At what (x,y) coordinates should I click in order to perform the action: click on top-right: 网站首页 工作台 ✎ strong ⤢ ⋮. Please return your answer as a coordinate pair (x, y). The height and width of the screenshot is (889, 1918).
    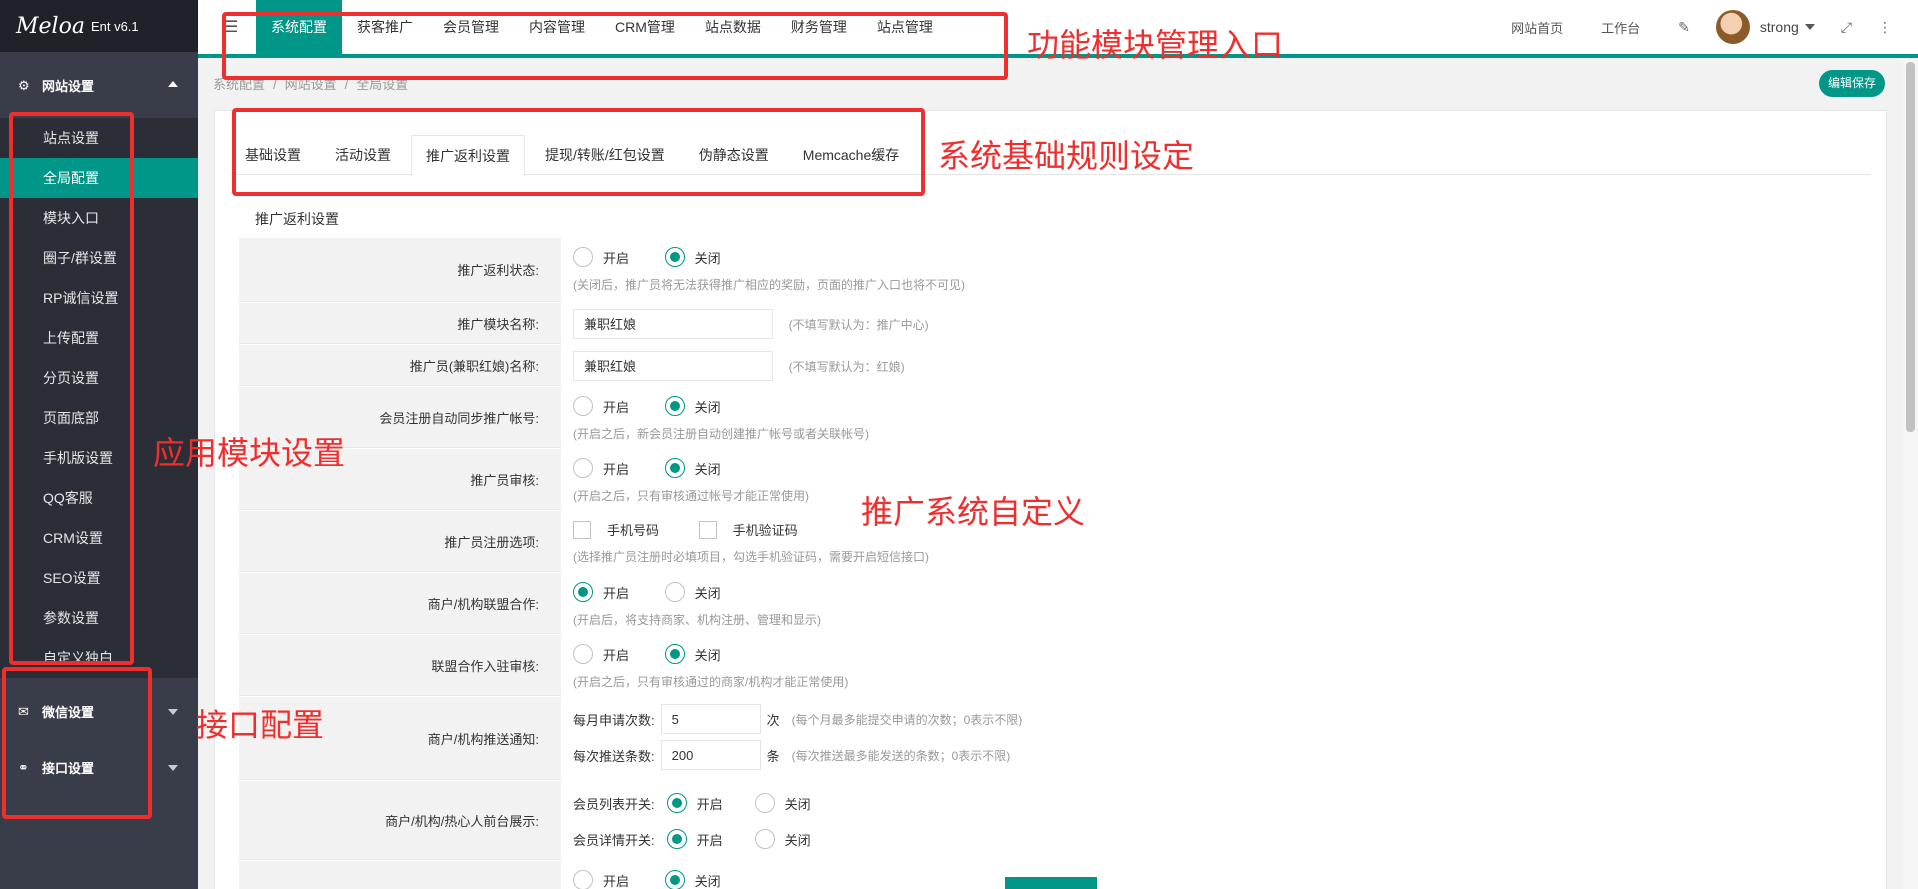
    Looking at the image, I should click on (1714, 27).